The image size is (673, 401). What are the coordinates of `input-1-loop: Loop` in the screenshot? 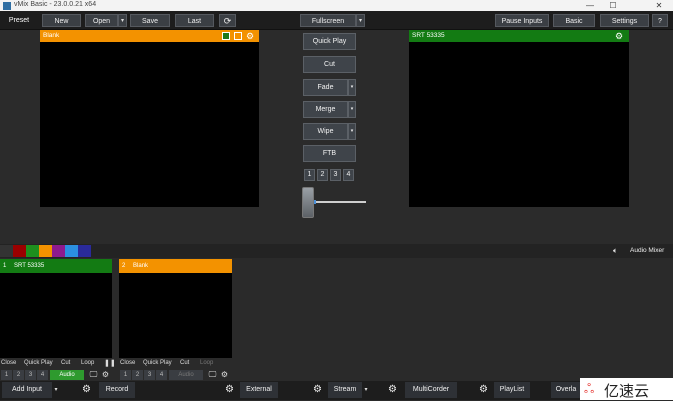 It's located at (87, 363).